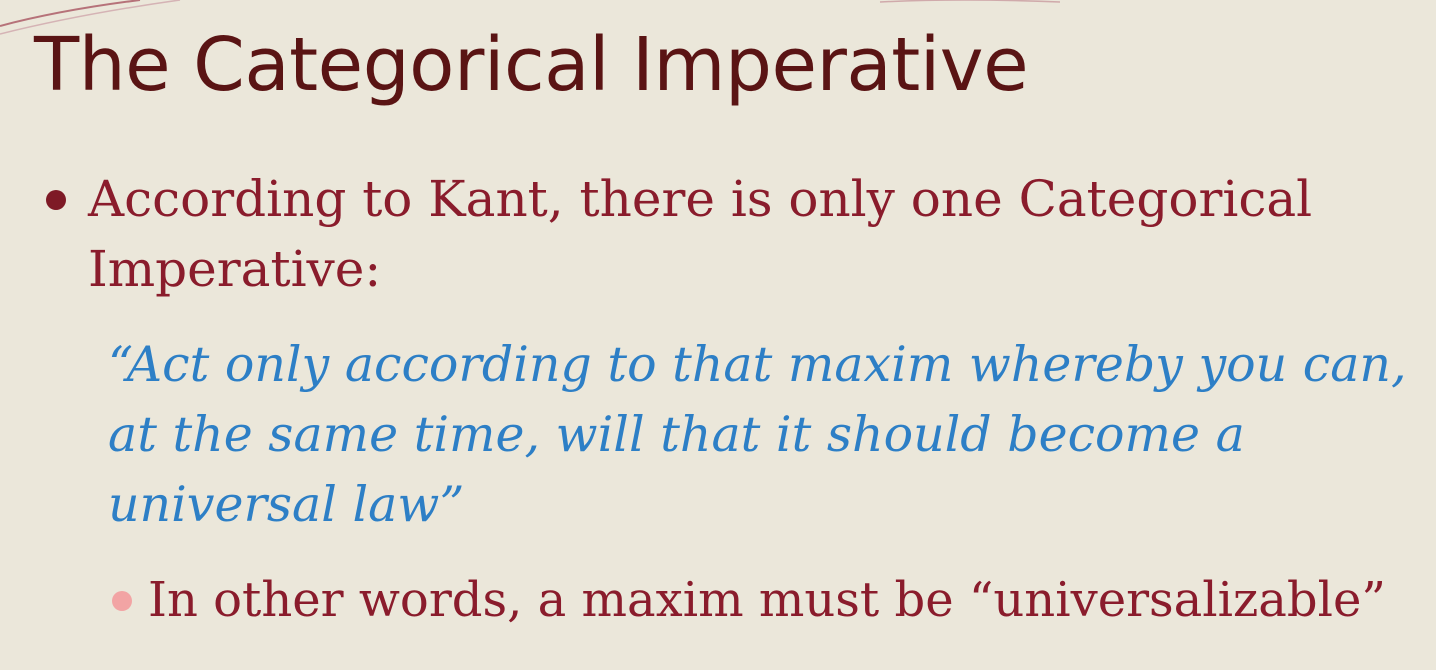 Image resolution: width=1436 pixels, height=670 pixels. What do you see at coordinates (531, 65) in the screenshot?
I see `slide-title: The Categorical Imperative` at bounding box center [531, 65].